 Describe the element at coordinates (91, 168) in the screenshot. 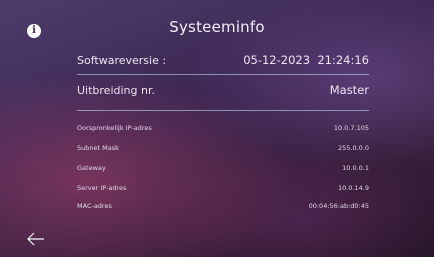

I see `gateway-label: Gateway` at that location.